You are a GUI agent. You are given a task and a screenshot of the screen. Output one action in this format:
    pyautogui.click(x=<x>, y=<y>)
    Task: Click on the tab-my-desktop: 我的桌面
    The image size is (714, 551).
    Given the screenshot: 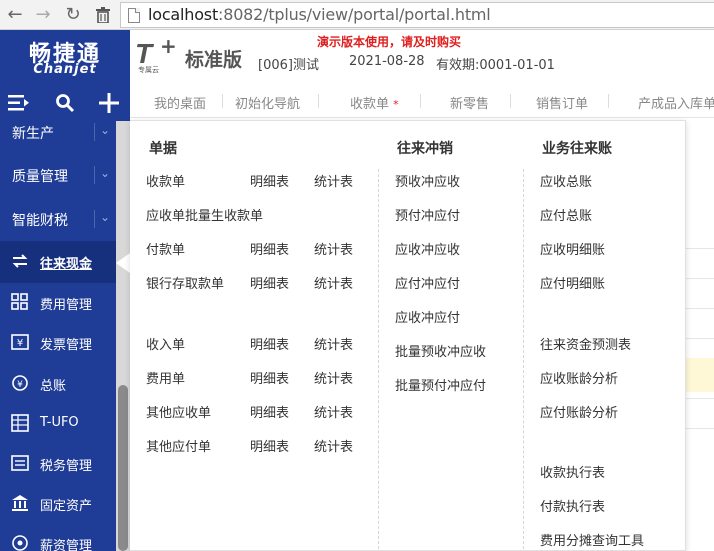 What is the action you would take?
    pyautogui.click(x=180, y=102)
    